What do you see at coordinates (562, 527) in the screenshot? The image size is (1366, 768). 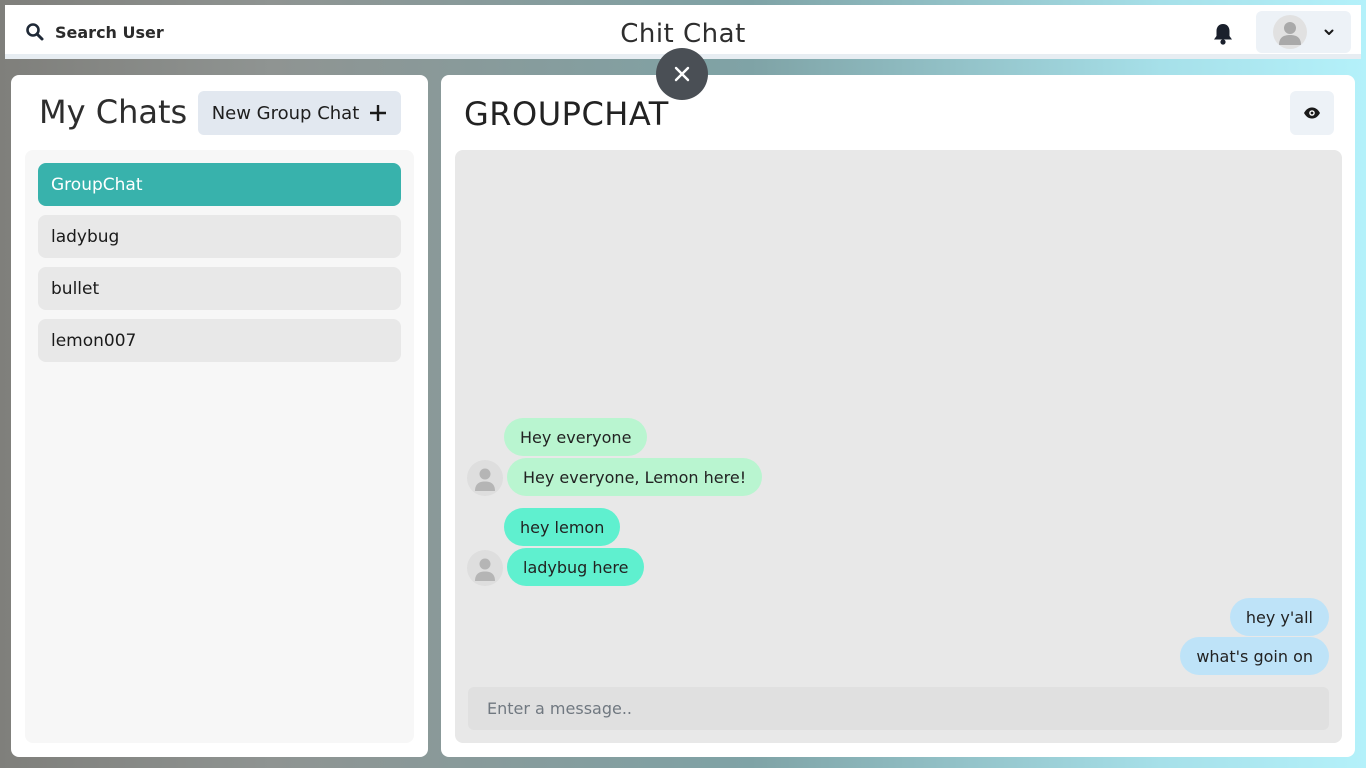 I see `message-bubble: hey lemon` at bounding box center [562, 527].